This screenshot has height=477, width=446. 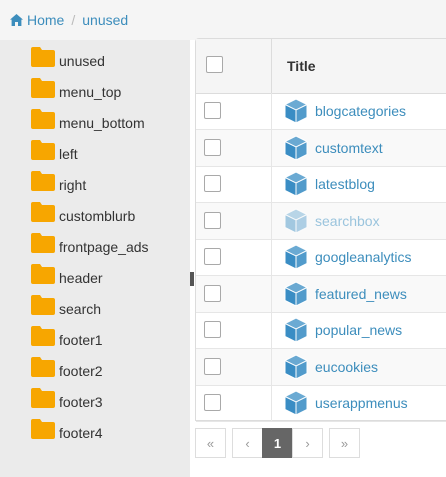 I want to click on breadcrumb-home-link: Home, so click(x=37, y=20).